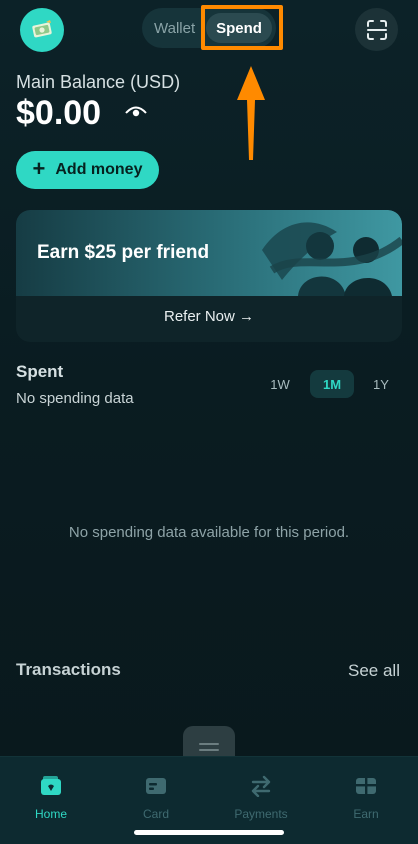 The image size is (418, 844). What do you see at coordinates (156, 798) in the screenshot?
I see `tab-card: Card` at bounding box center [156, 798].